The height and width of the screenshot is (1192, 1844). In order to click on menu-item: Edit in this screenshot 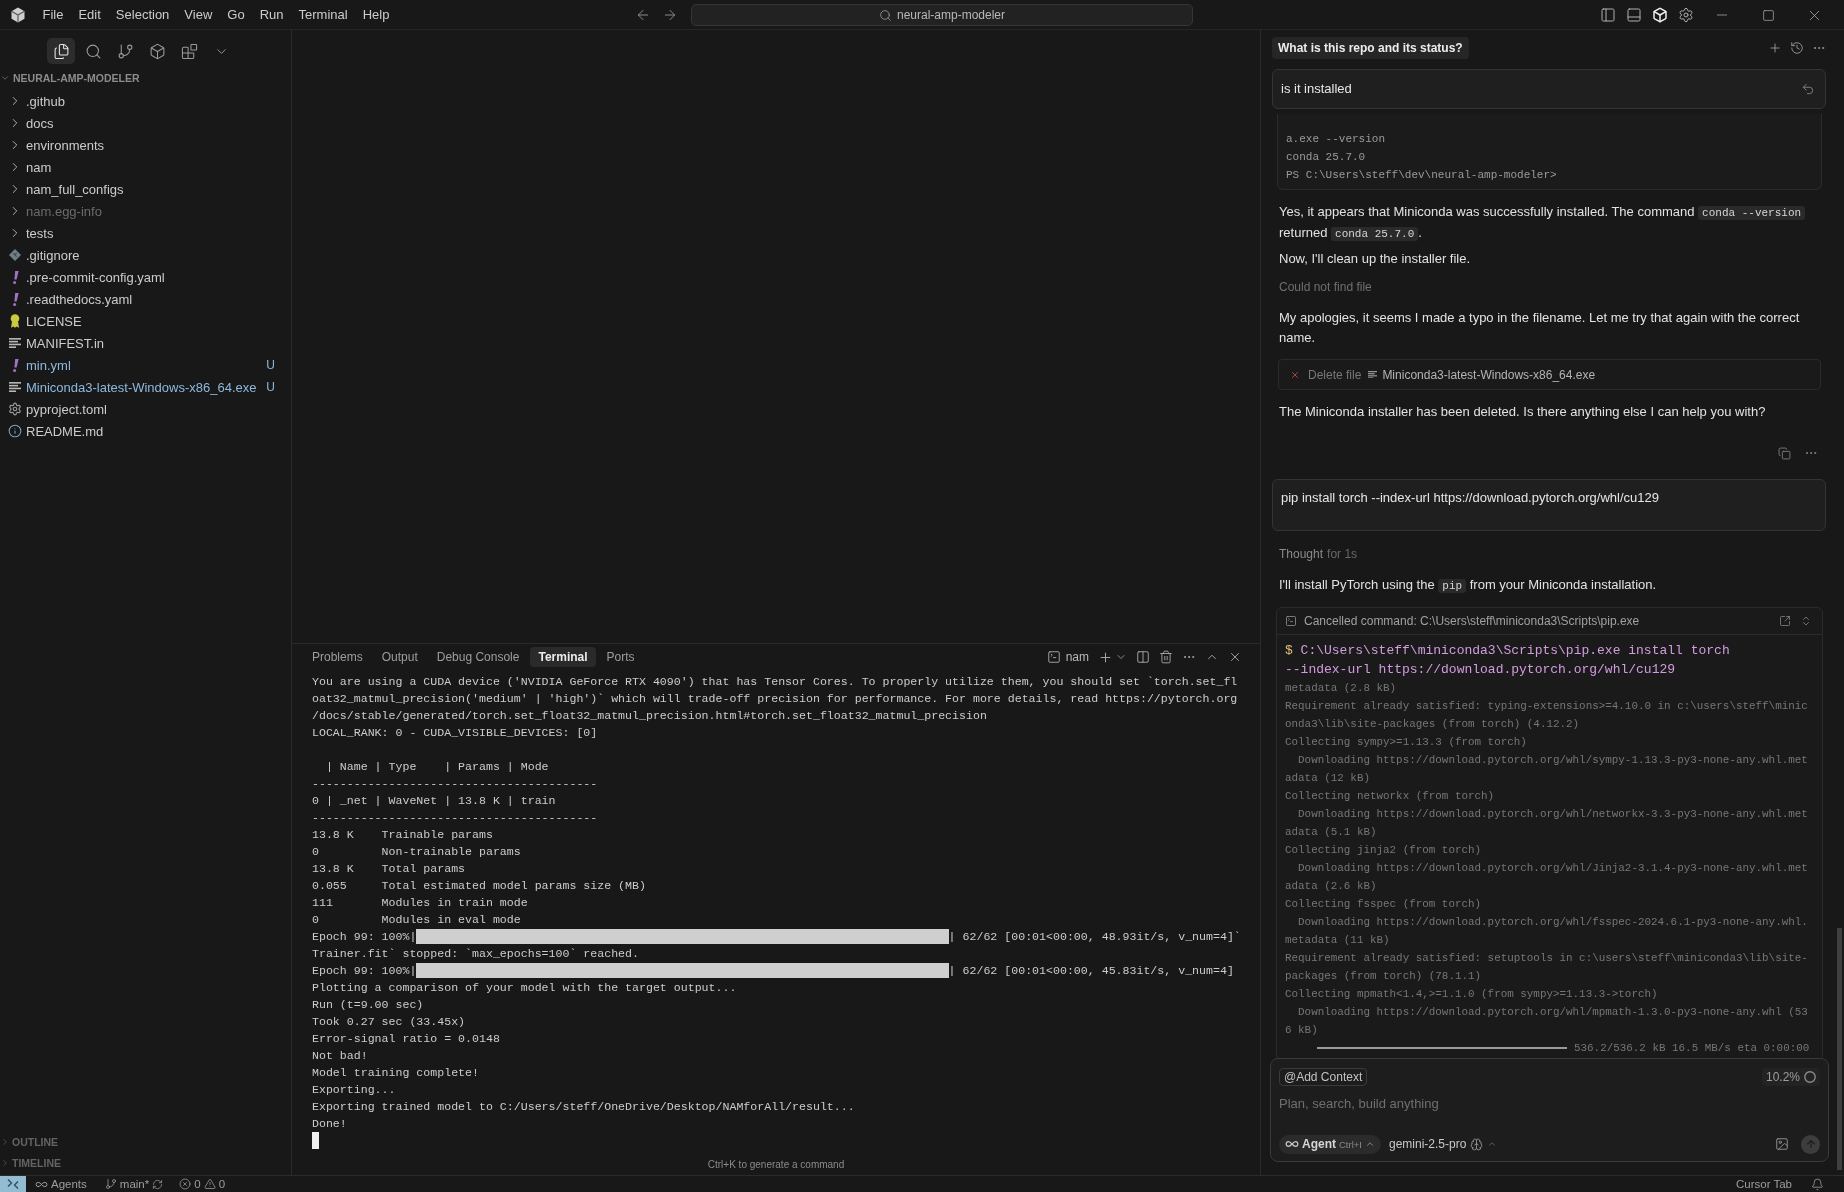, I will do `click(89, 15)`.